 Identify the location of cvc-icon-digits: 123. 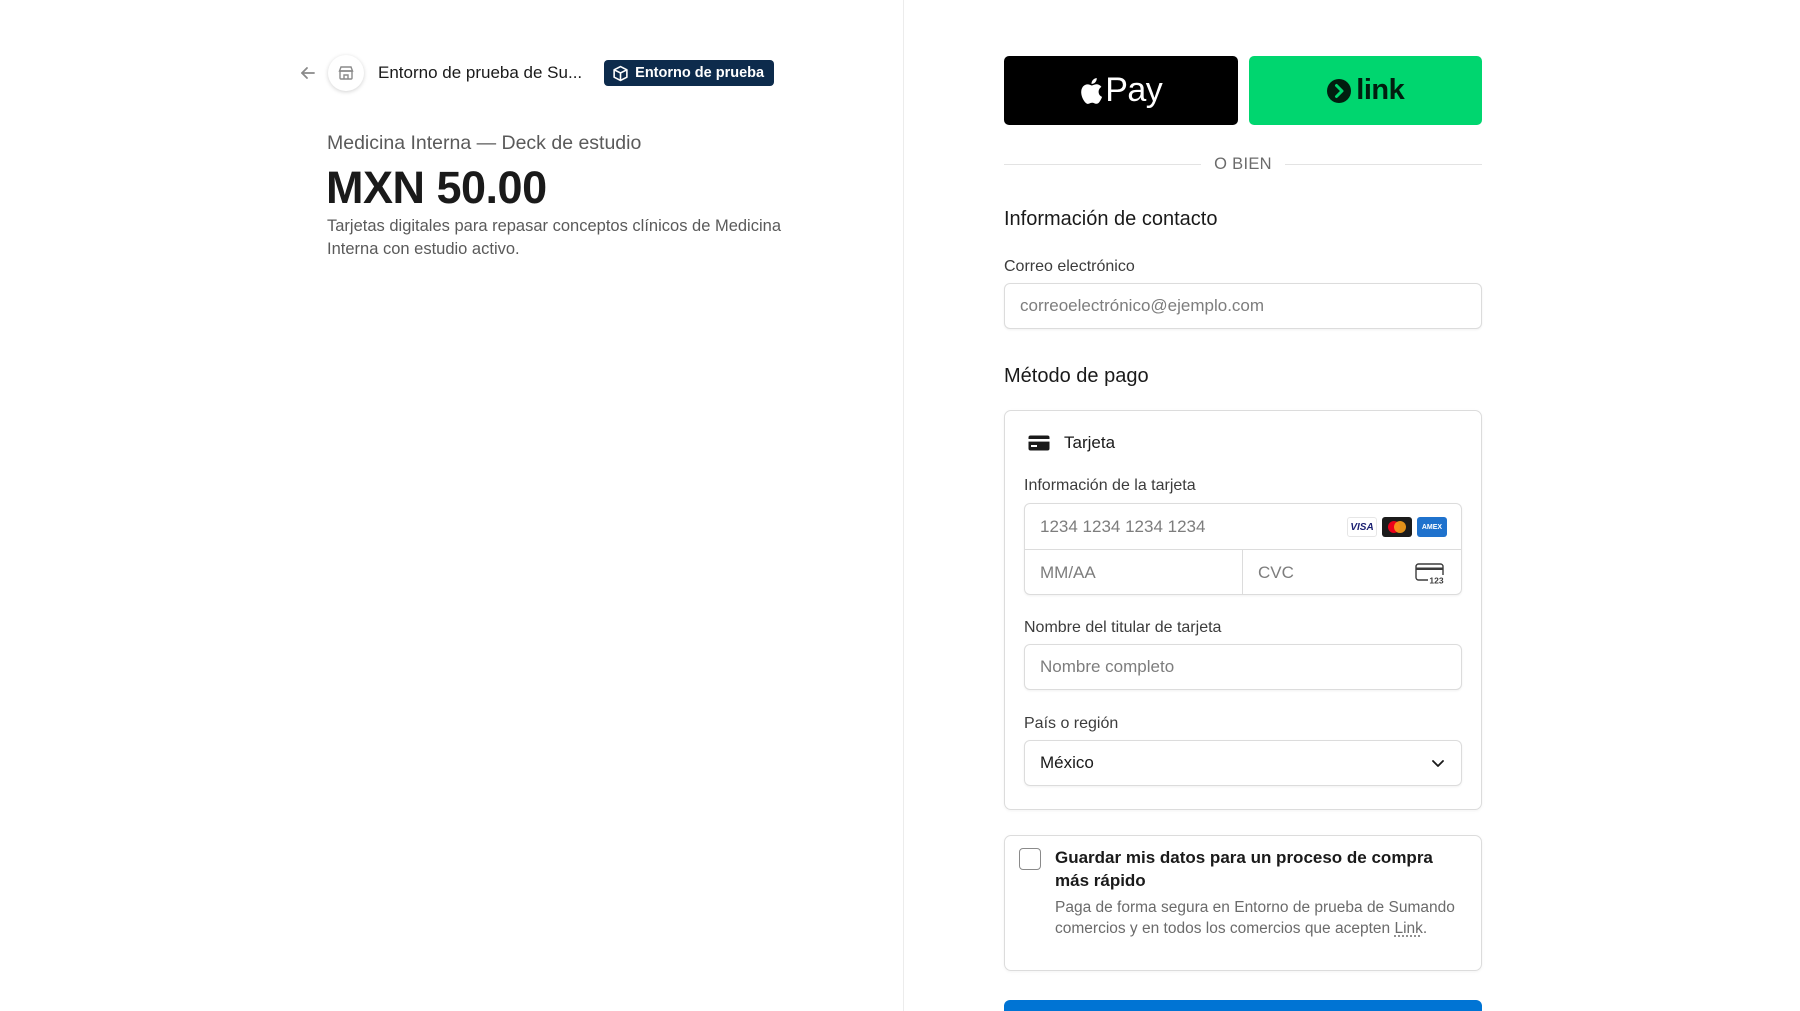
(1436, 581).